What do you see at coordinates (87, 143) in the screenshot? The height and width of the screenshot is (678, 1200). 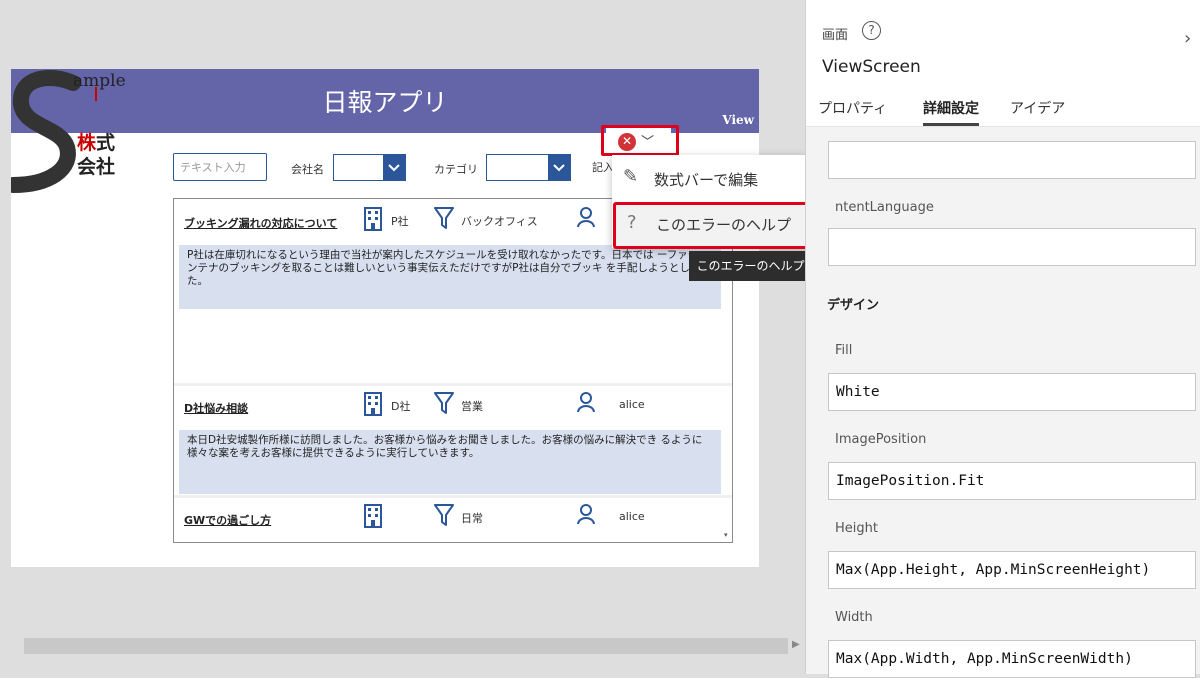 I see `logo-char-kabu: 株` at bounding box center [87, 143].